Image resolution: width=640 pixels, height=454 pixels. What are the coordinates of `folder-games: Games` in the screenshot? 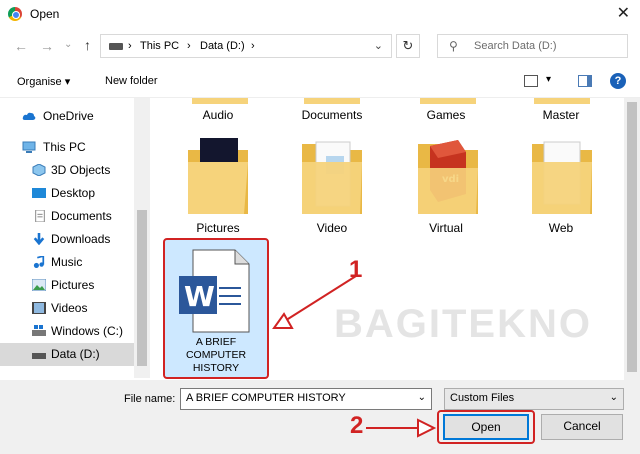 It's located at (446, 115).